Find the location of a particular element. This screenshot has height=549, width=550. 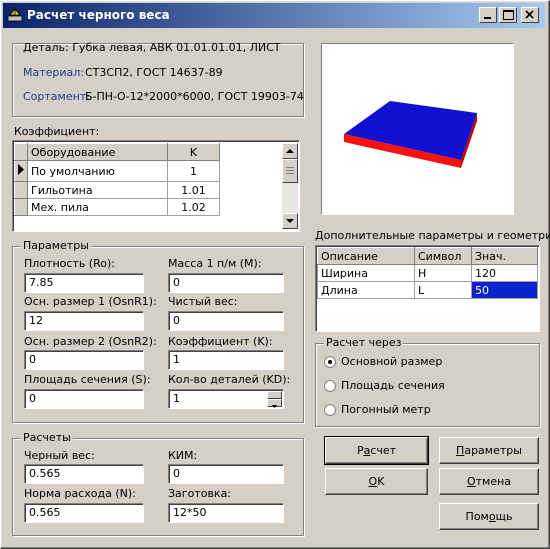

calc-via-title: Расчет через is located at coordinates (364, 342).